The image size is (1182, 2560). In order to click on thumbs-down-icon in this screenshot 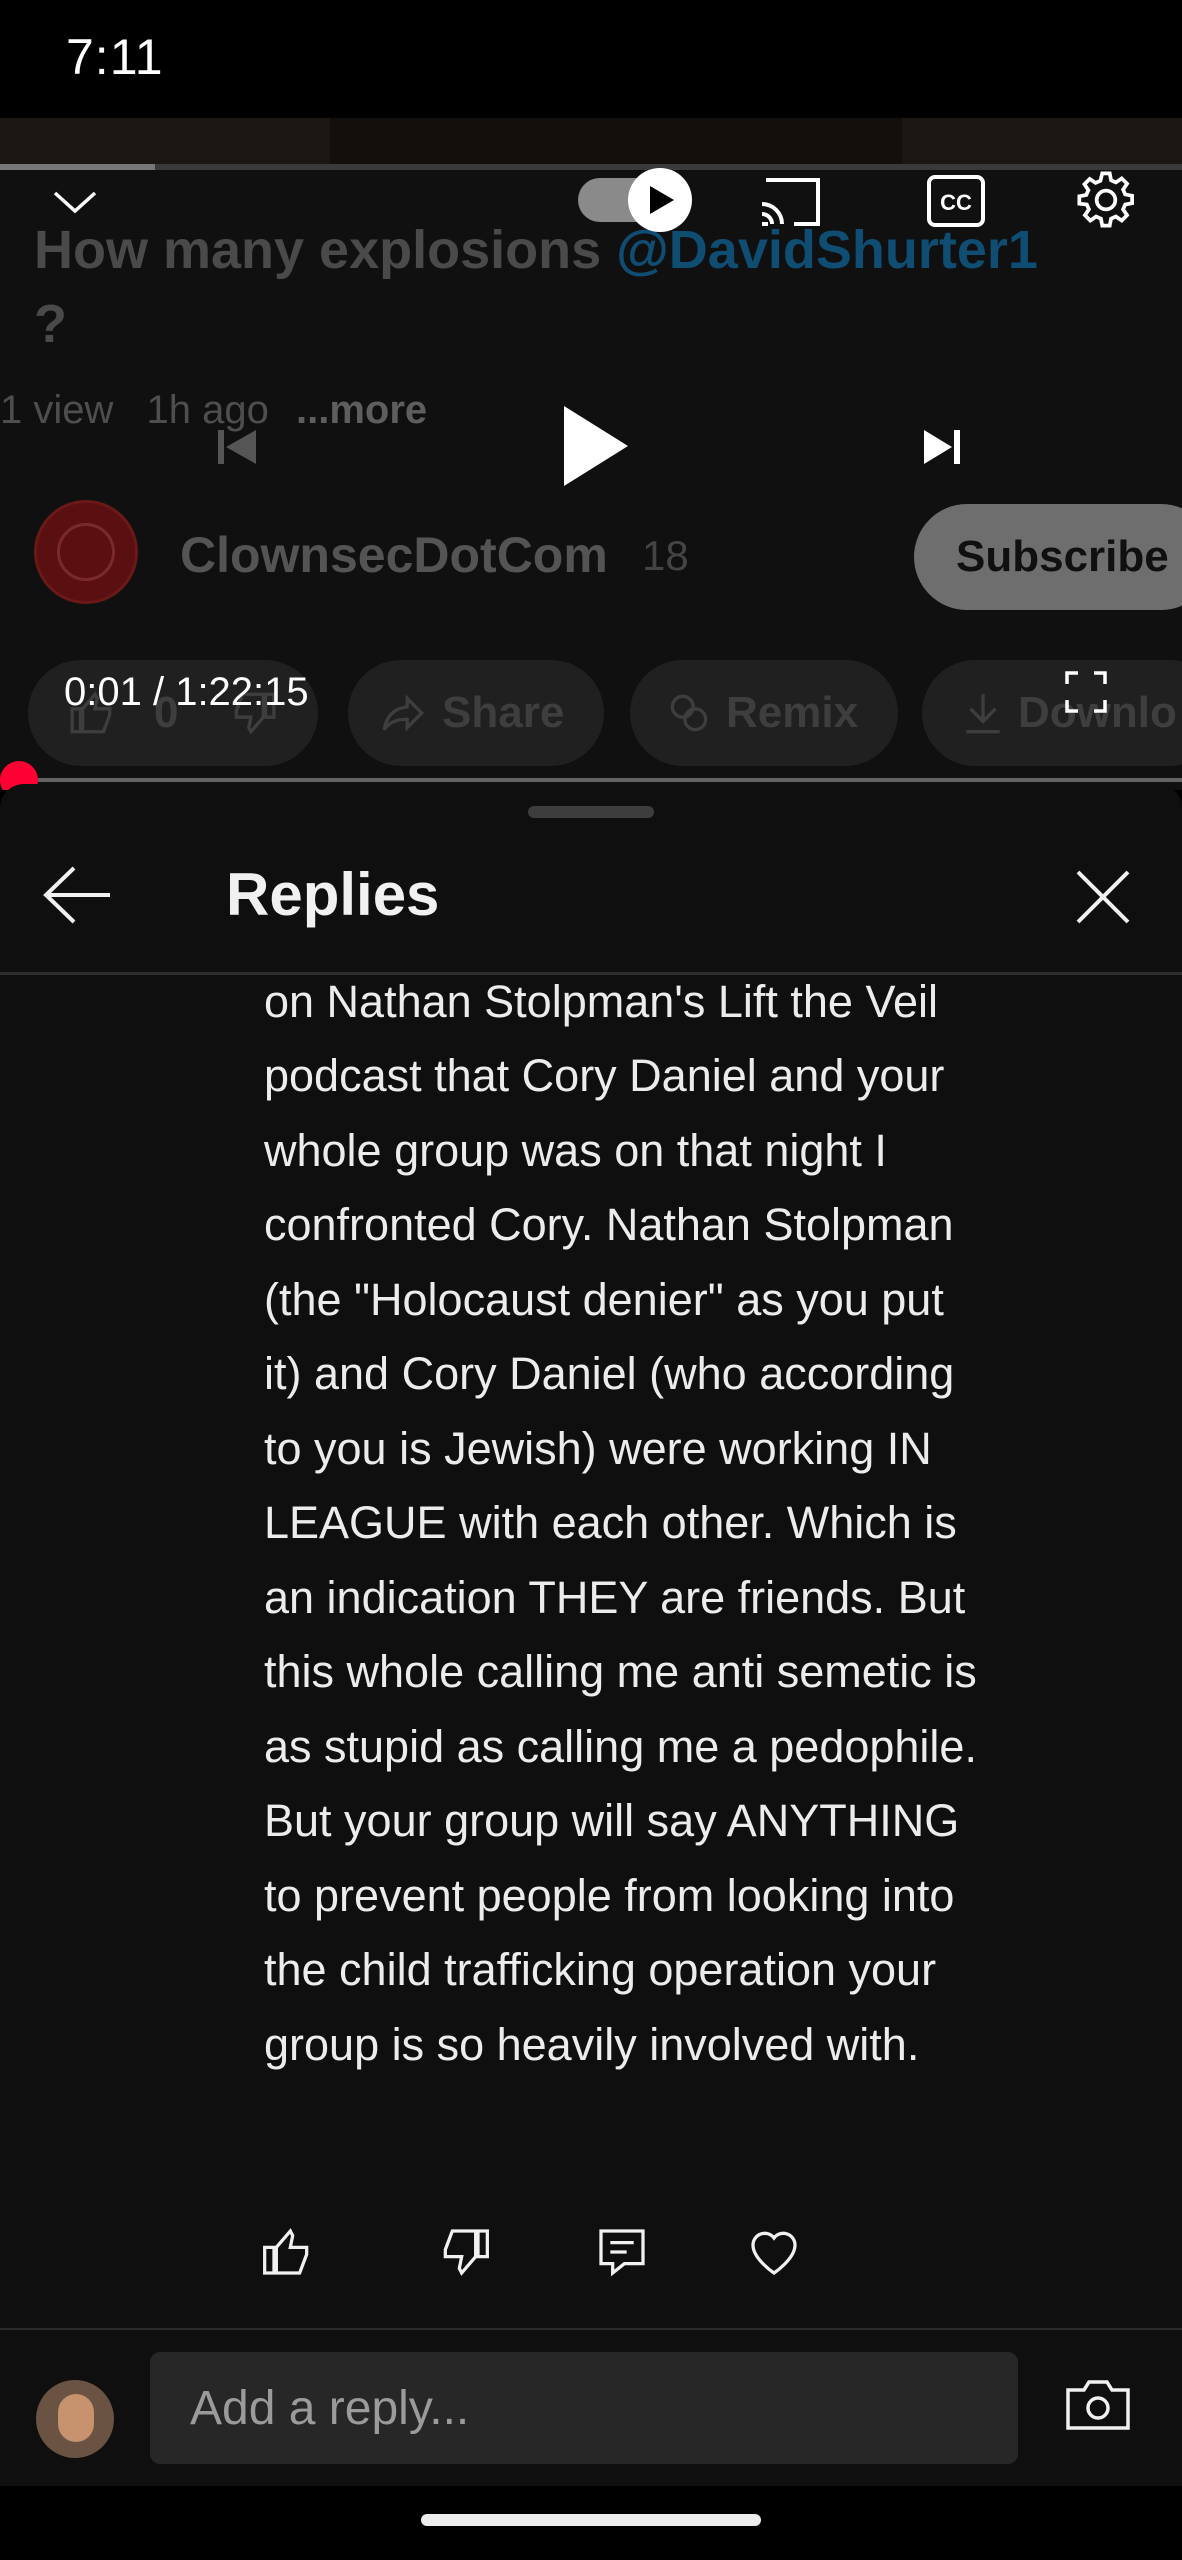, I will do `click(464, 2252)`.